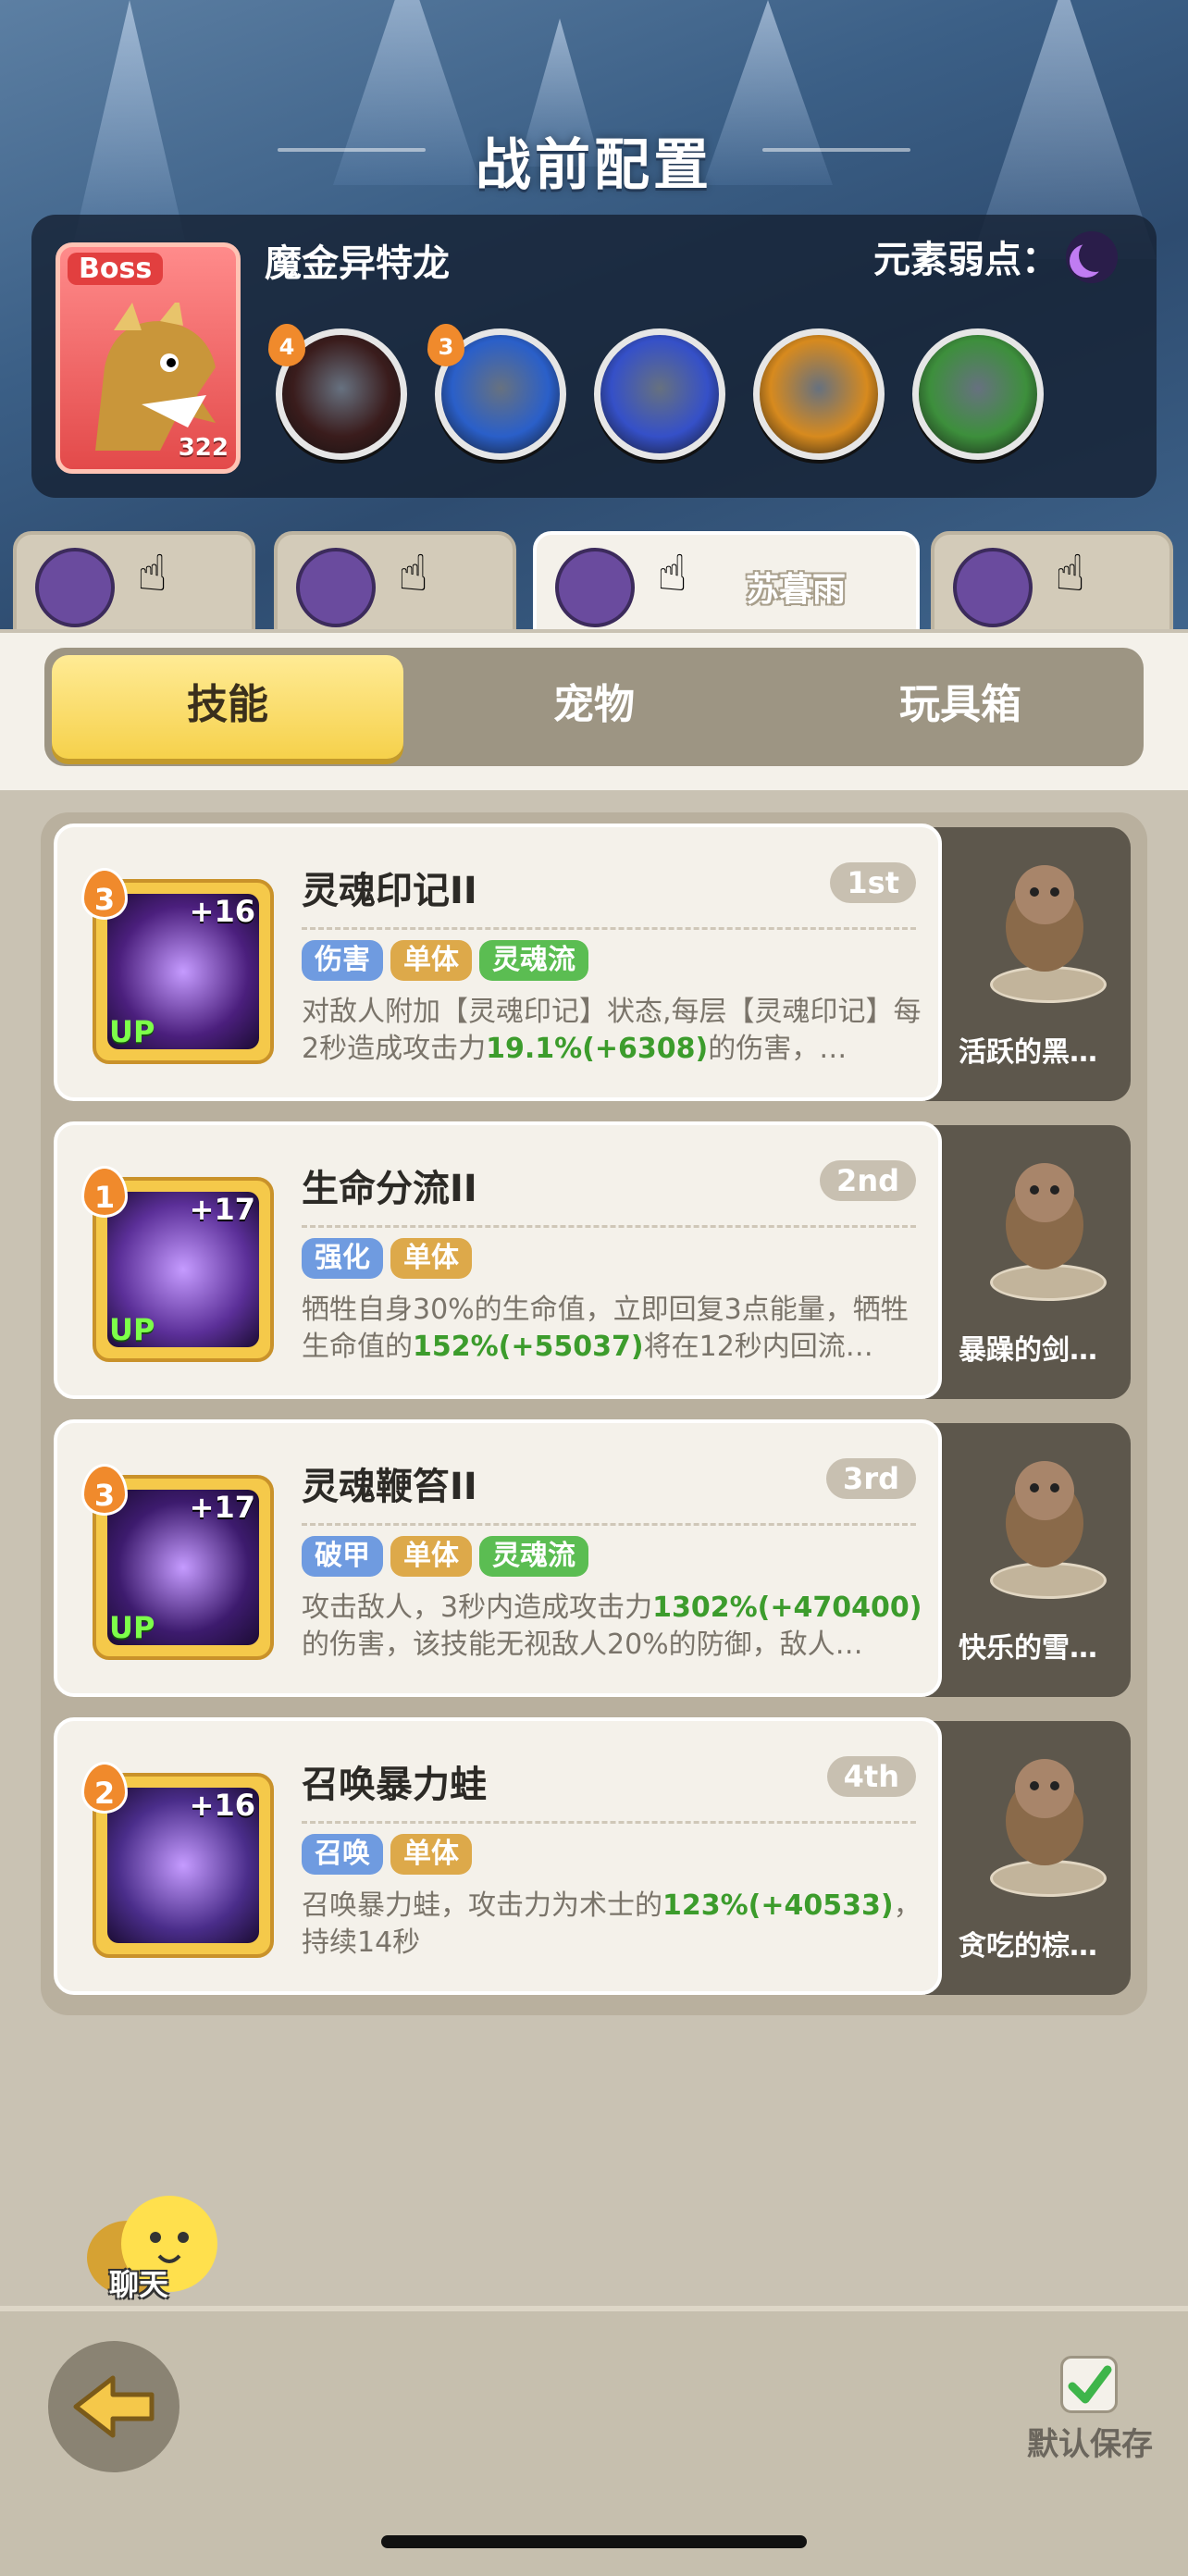 The height and width of the screenshot is (2576, 1188). Describe the element at coordinates (222, 1806) in the screenshot. I see `skill-bonus: +16` at that location.